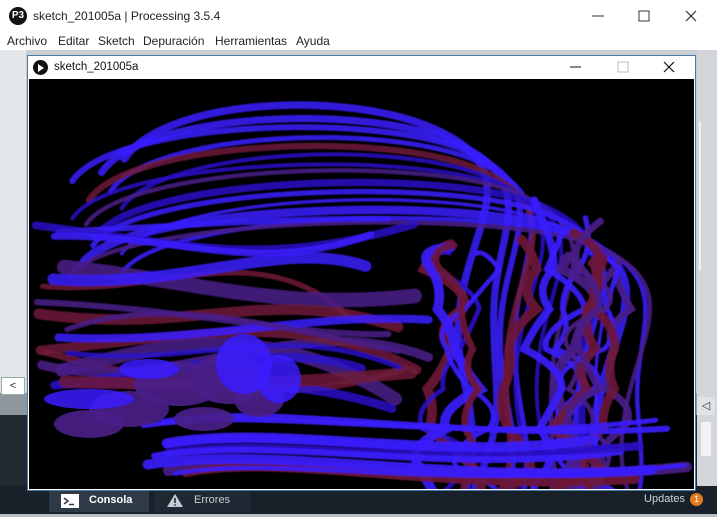 This screenshot has width=717, height=517. What do you see at coordinates (73, 41) in the screenshot?
I see `menu-editar: Editar` at bounding box center [73, 41].